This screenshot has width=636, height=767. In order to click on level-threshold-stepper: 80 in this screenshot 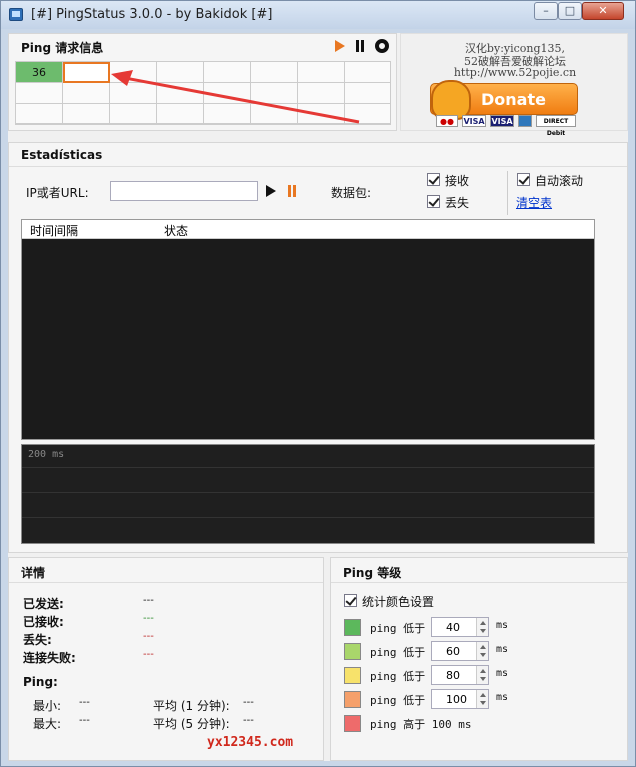, I will do `click(460, 675)`.